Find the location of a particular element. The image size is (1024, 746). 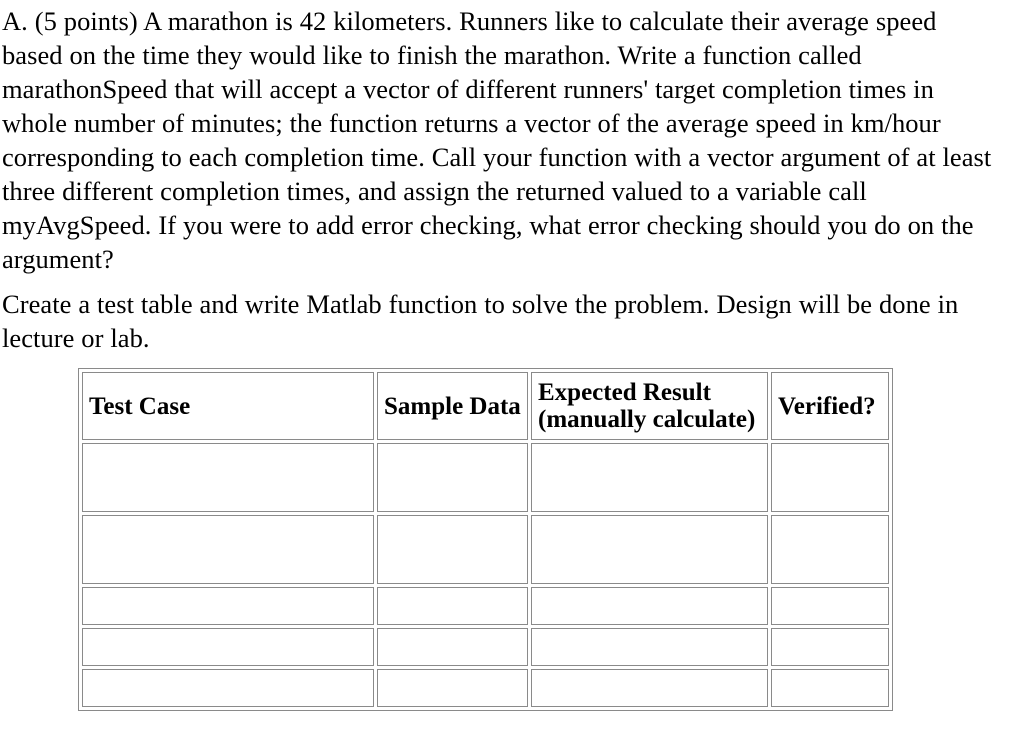

header-label-expected-result-line2: (manually calculate) is located at coordinates (647, 419).